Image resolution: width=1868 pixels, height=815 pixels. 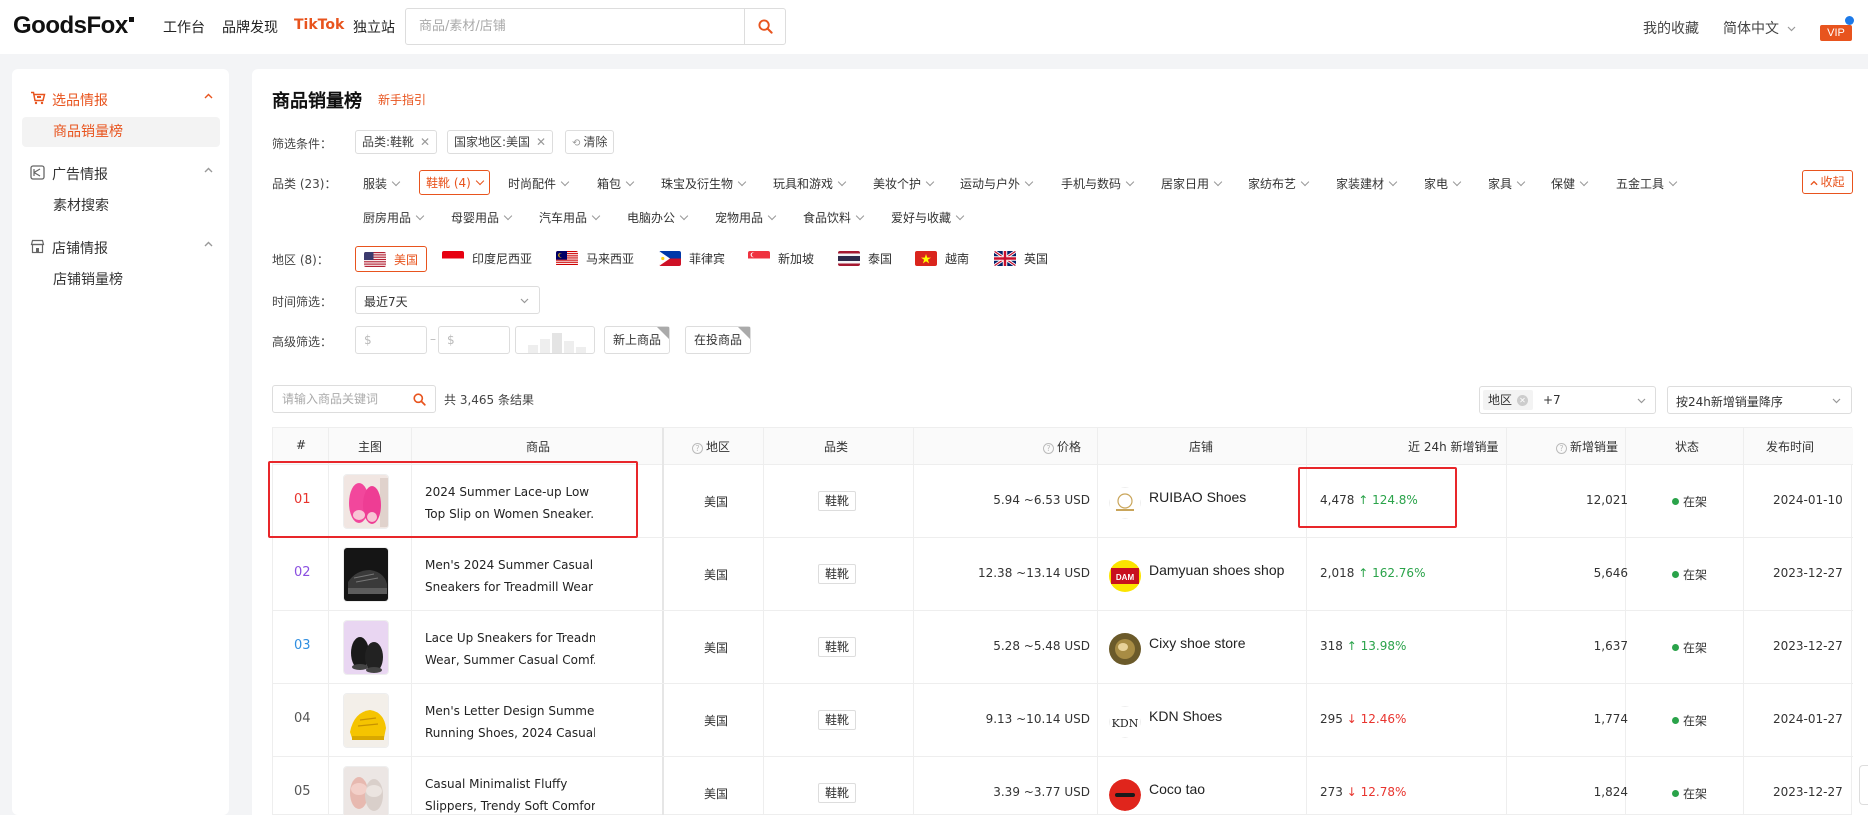 I want to click on category-food: 食品饮料, so click(x=834, y=217).